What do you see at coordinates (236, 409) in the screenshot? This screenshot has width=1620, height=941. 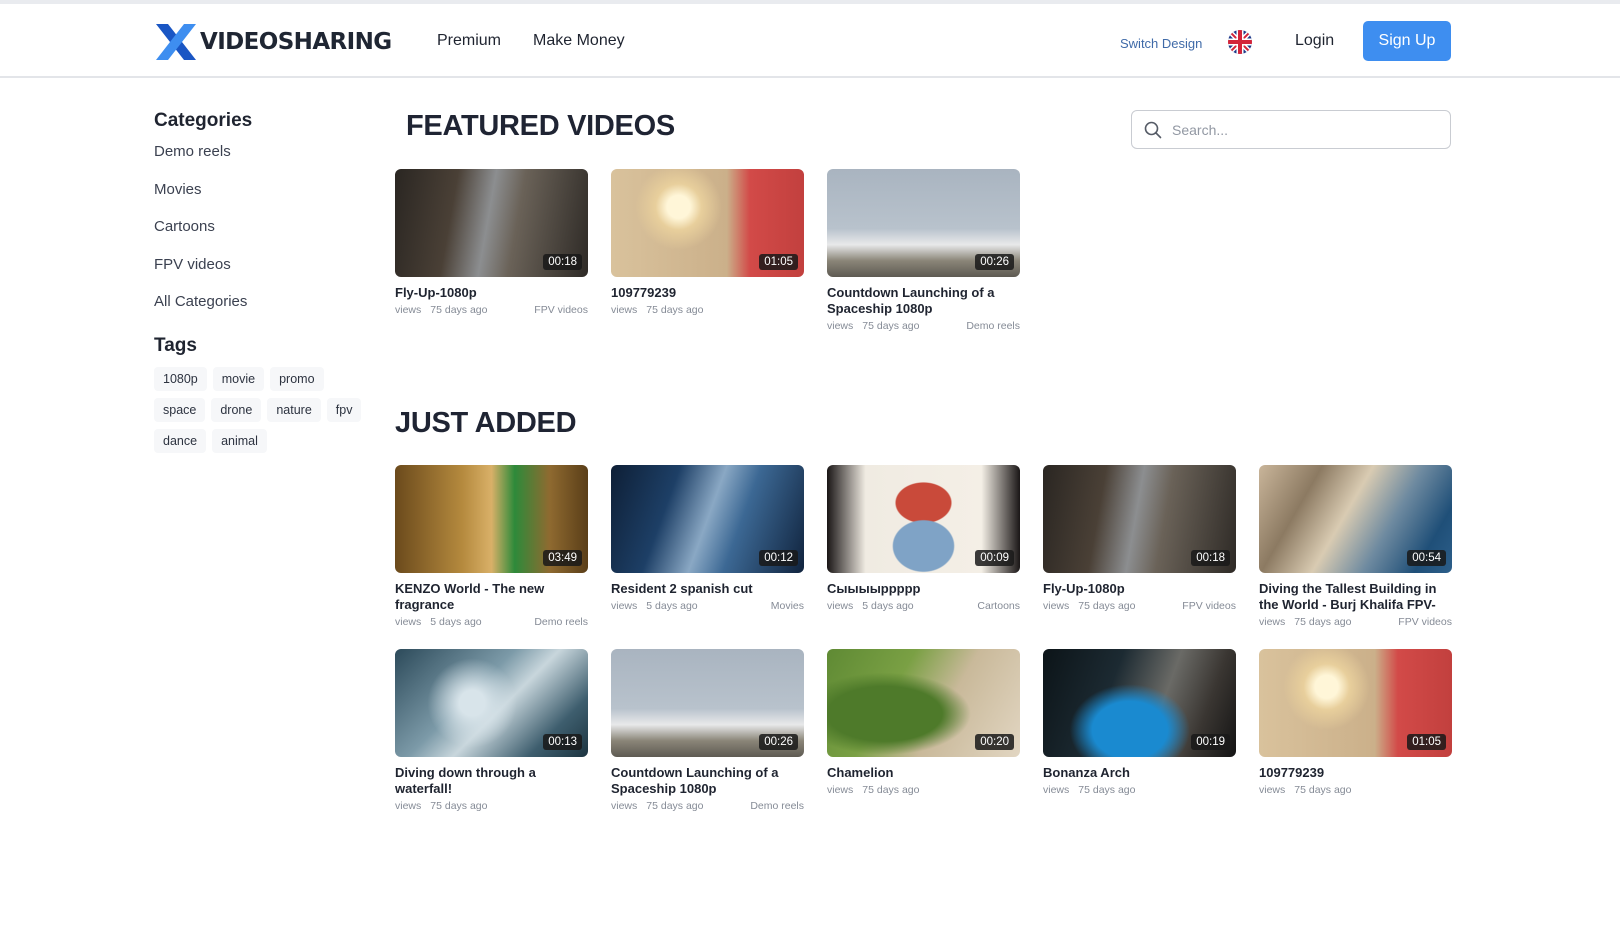 I see `tag-item: drone` at bounding box center [236, 409].